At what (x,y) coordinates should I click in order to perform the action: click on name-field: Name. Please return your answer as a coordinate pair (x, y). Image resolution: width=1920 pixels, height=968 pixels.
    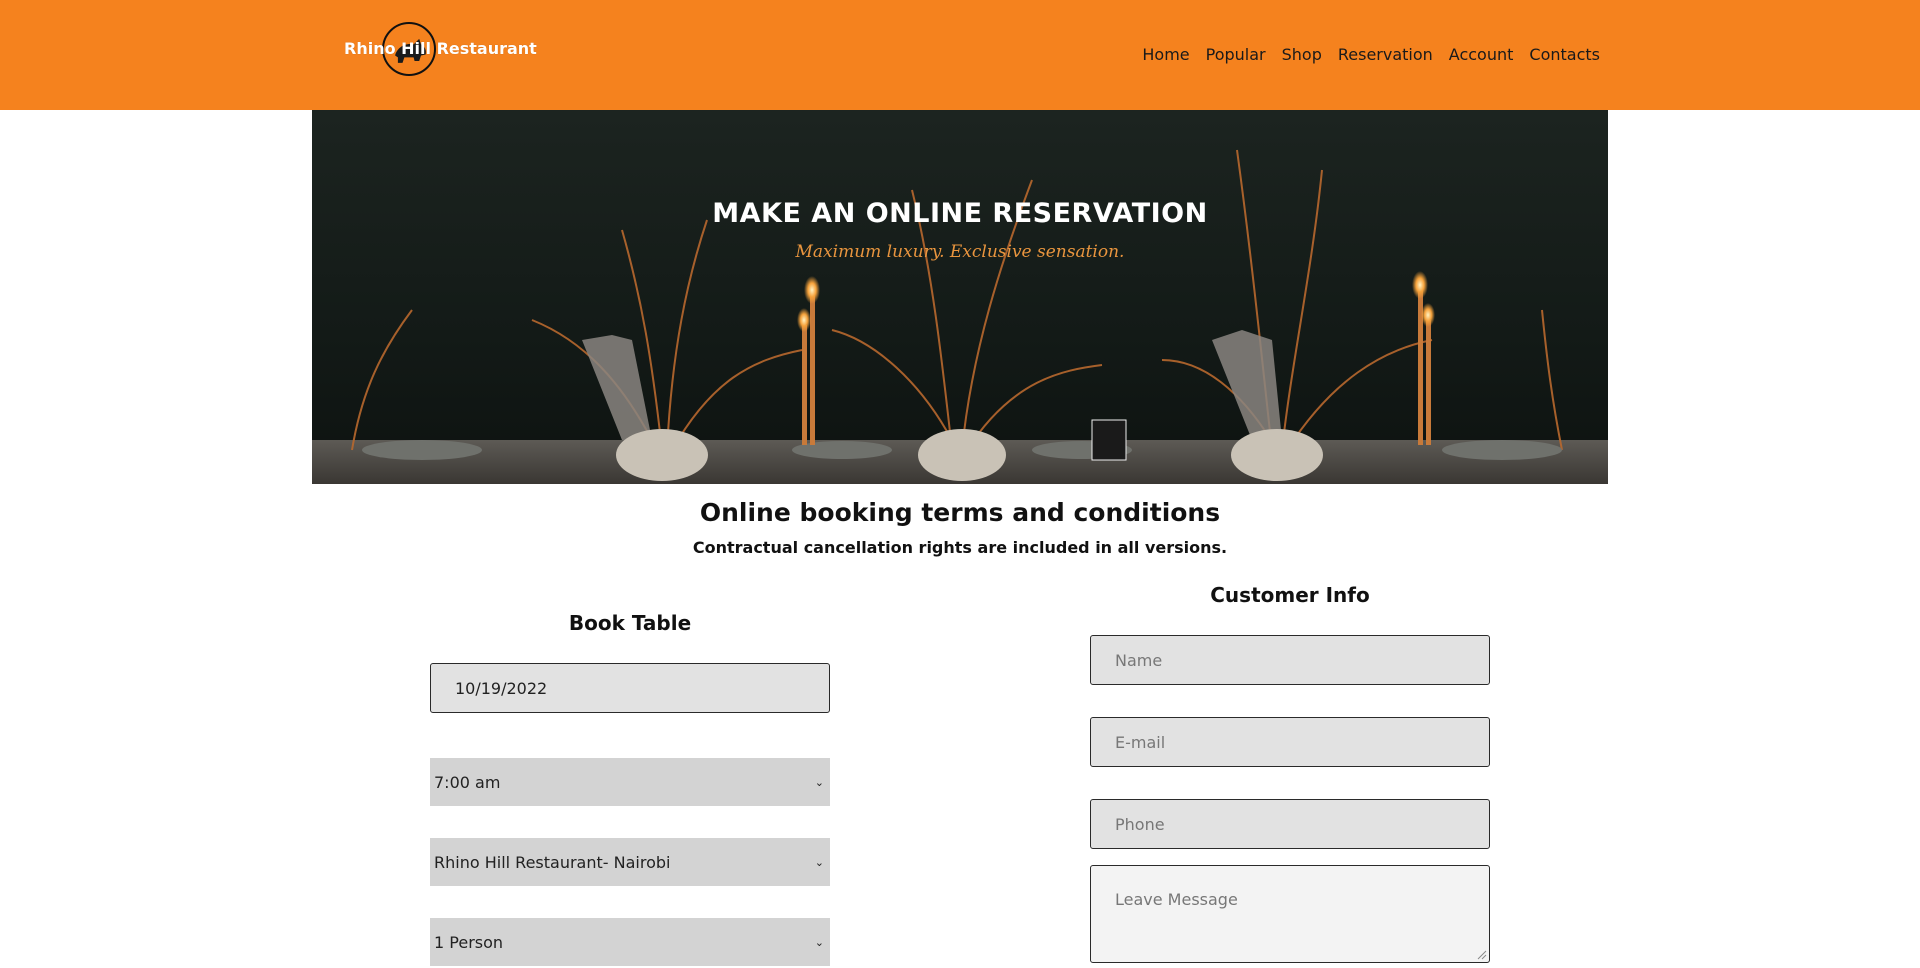
    Looking at the image, I should click on (1290, 660).